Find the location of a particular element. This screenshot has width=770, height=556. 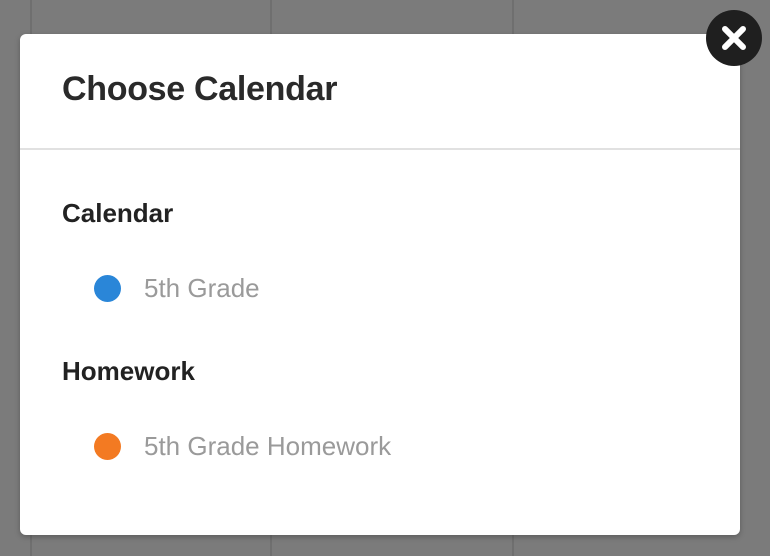

calendar-option-label: 5th Grade Homework is located at coordinates (268, 445).